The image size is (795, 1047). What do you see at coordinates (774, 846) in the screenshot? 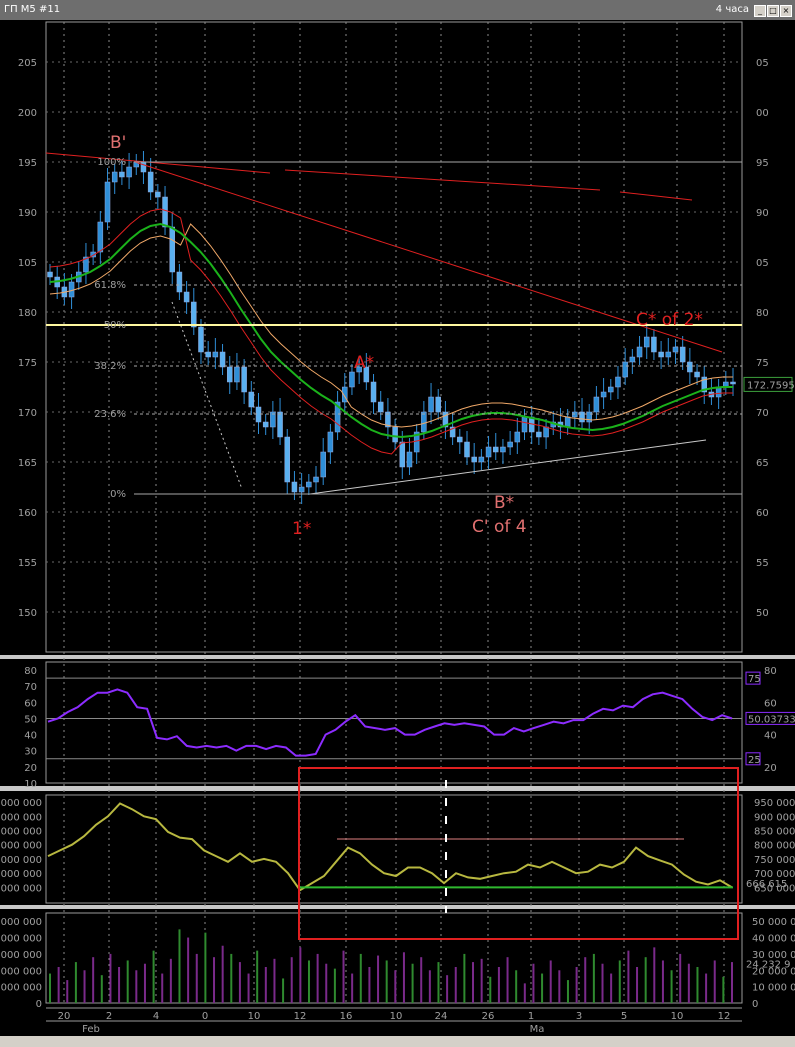
I see `volidx-tick-label-right: 800 000` at bounding box center [774, 846].